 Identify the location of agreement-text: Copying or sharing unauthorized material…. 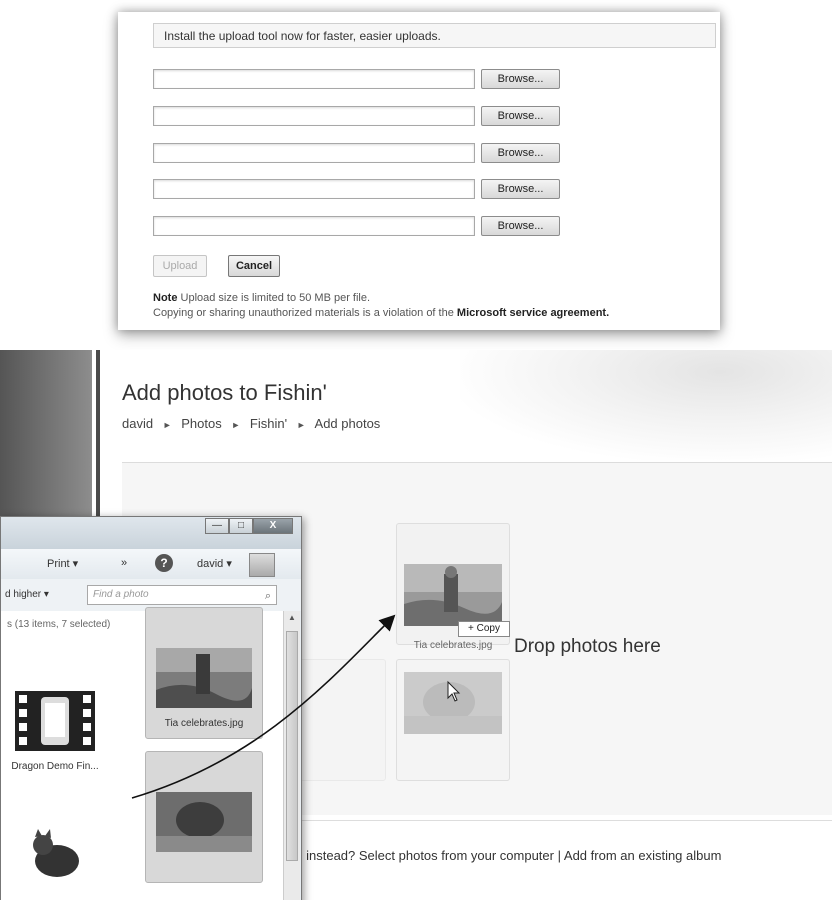
(303, 313).